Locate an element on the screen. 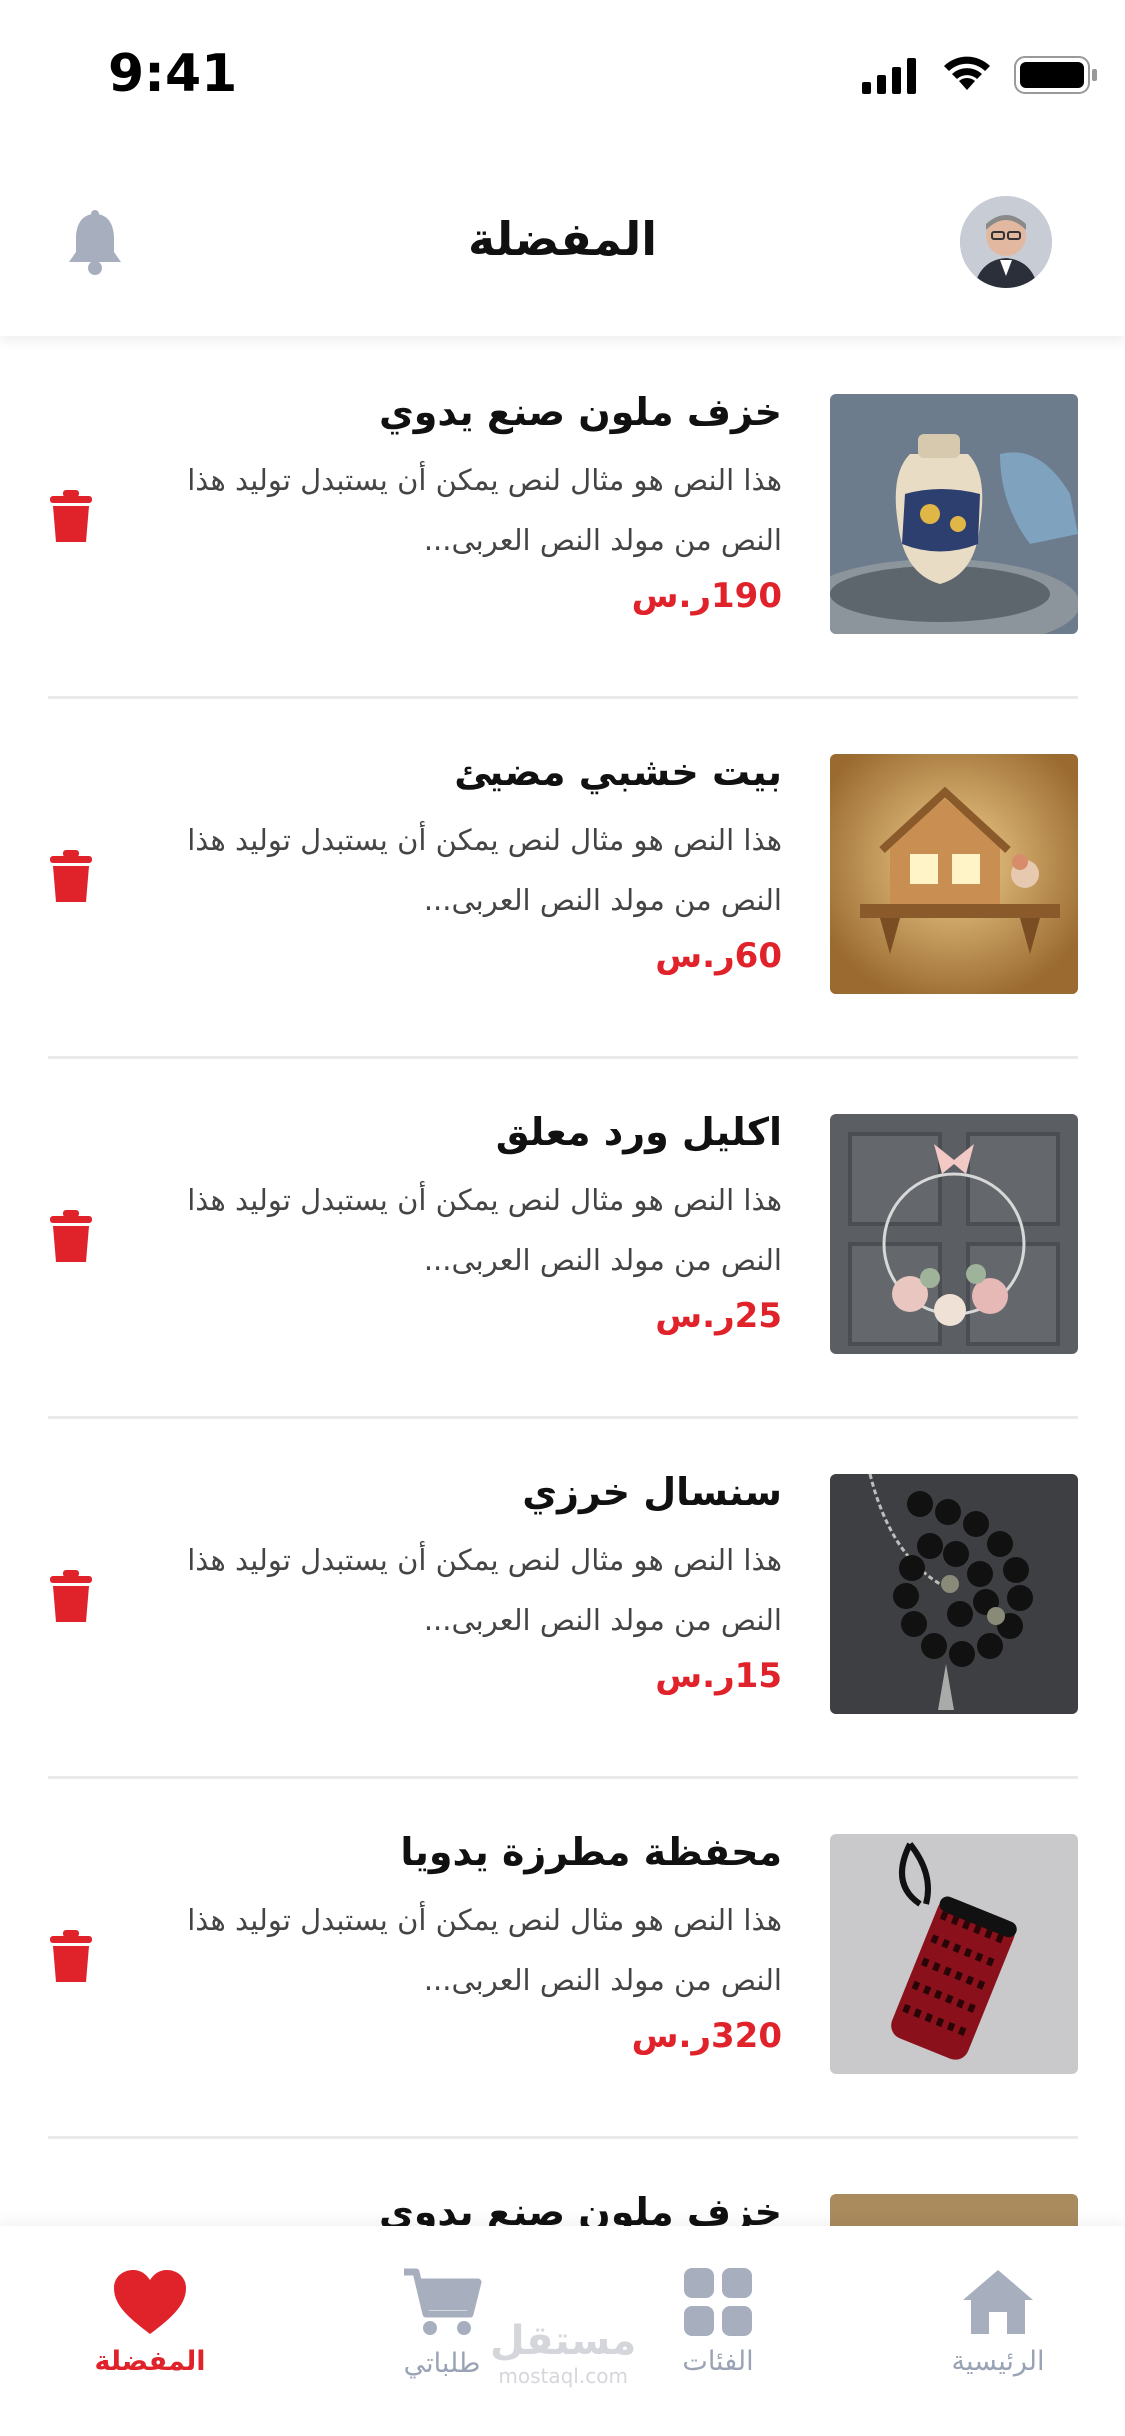  cart-icon is located at coordinates (443, 2301).